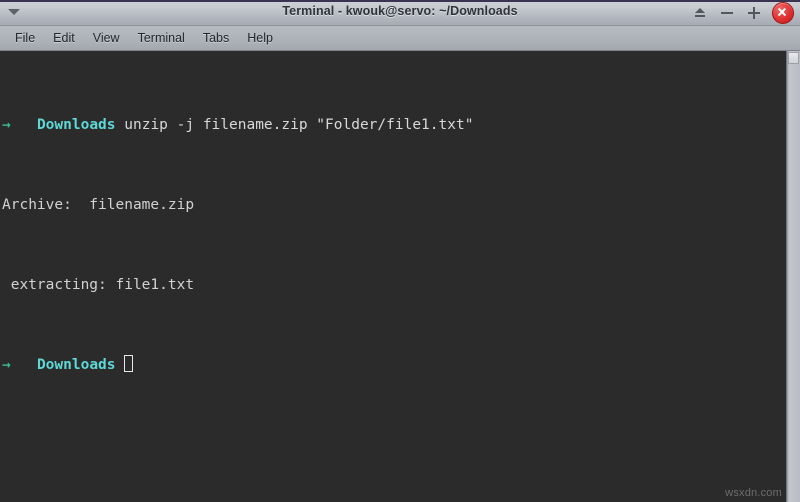  I want to click on text-cursor, so click(129, 363).